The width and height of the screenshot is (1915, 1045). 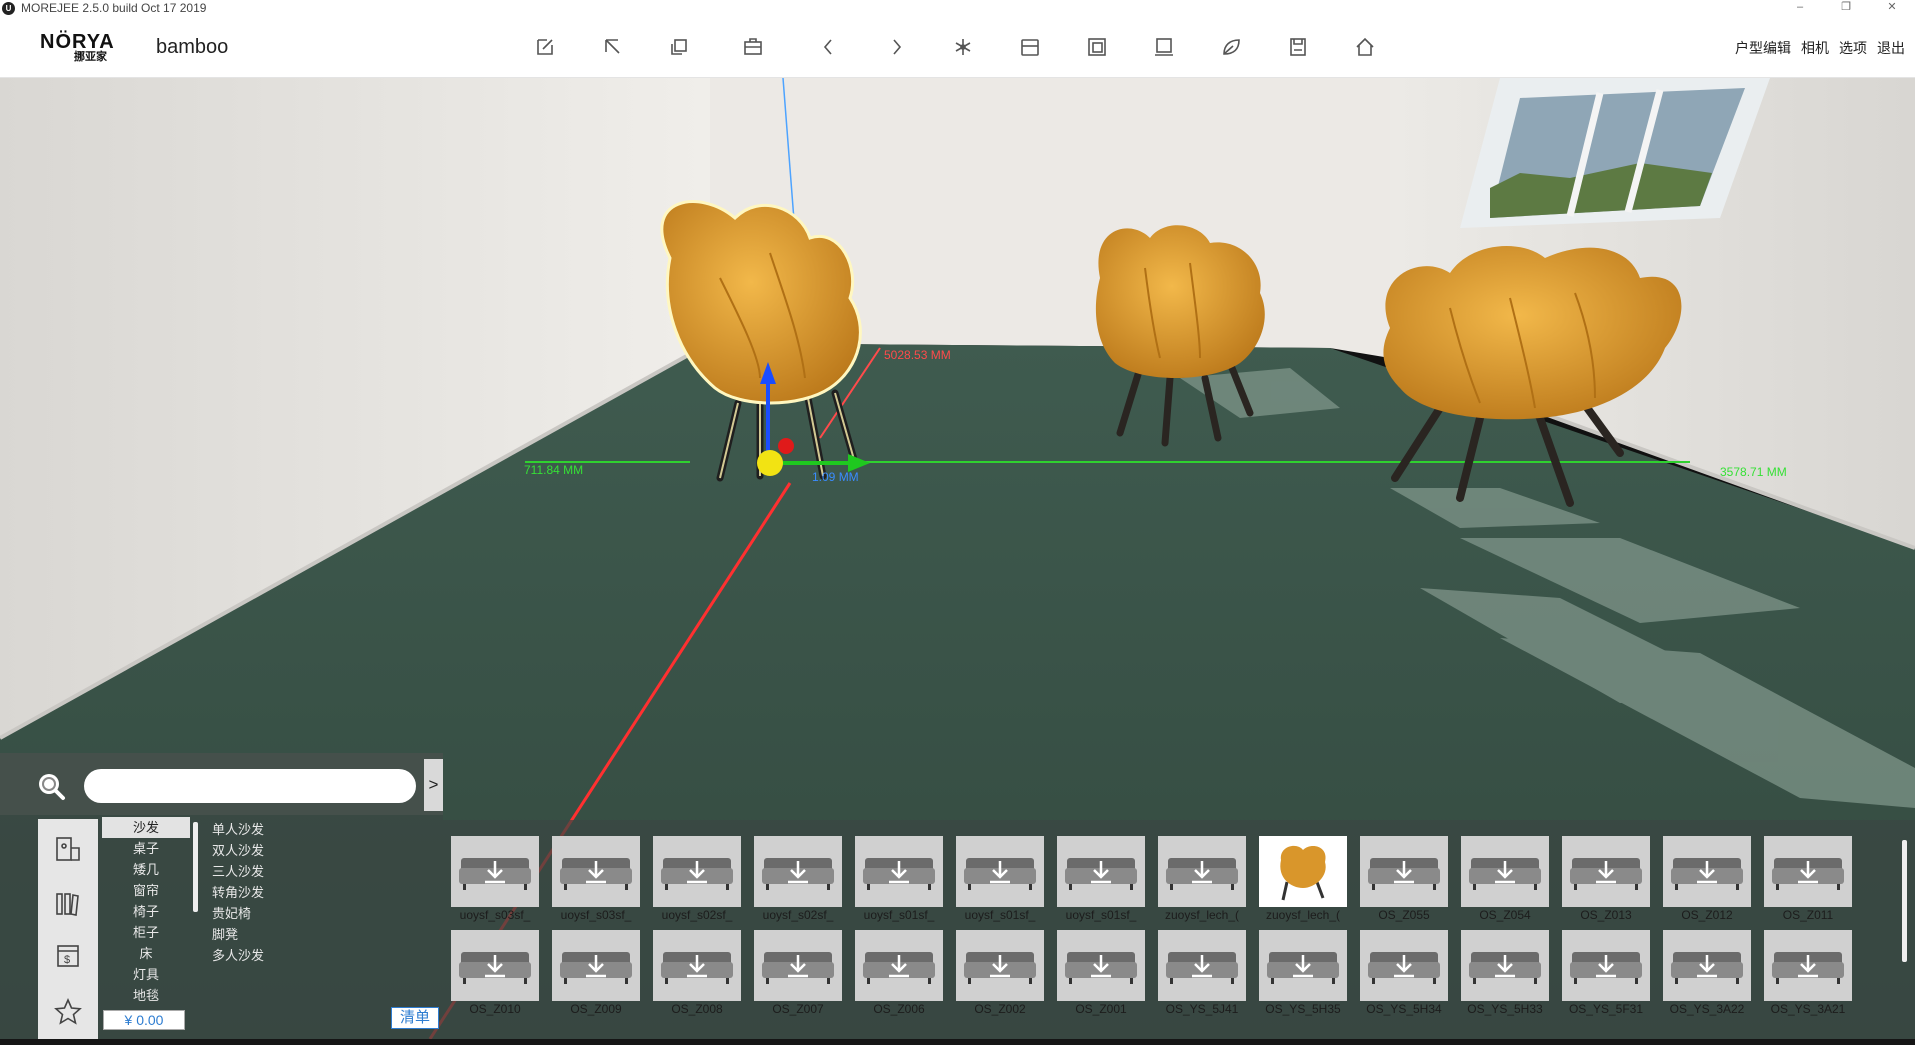 I want to click on product-tile: OS_YS_3A21, so click(x=1808, y=974).